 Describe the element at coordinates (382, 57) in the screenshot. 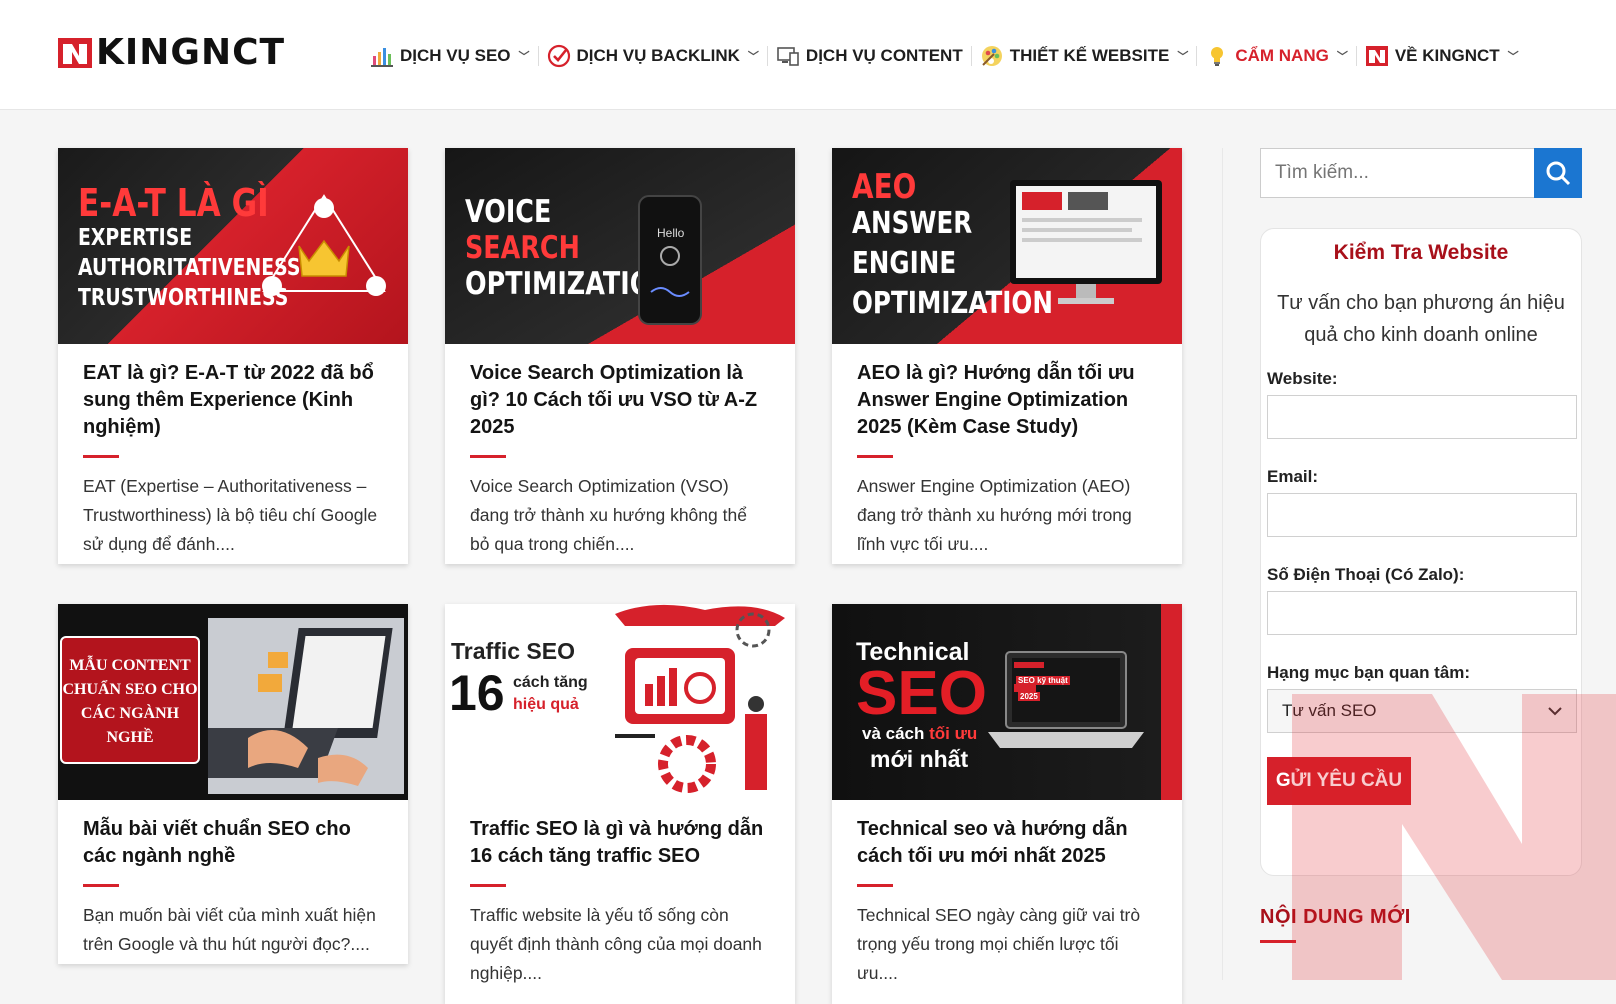

I see `seo-chart-icon` at that location.